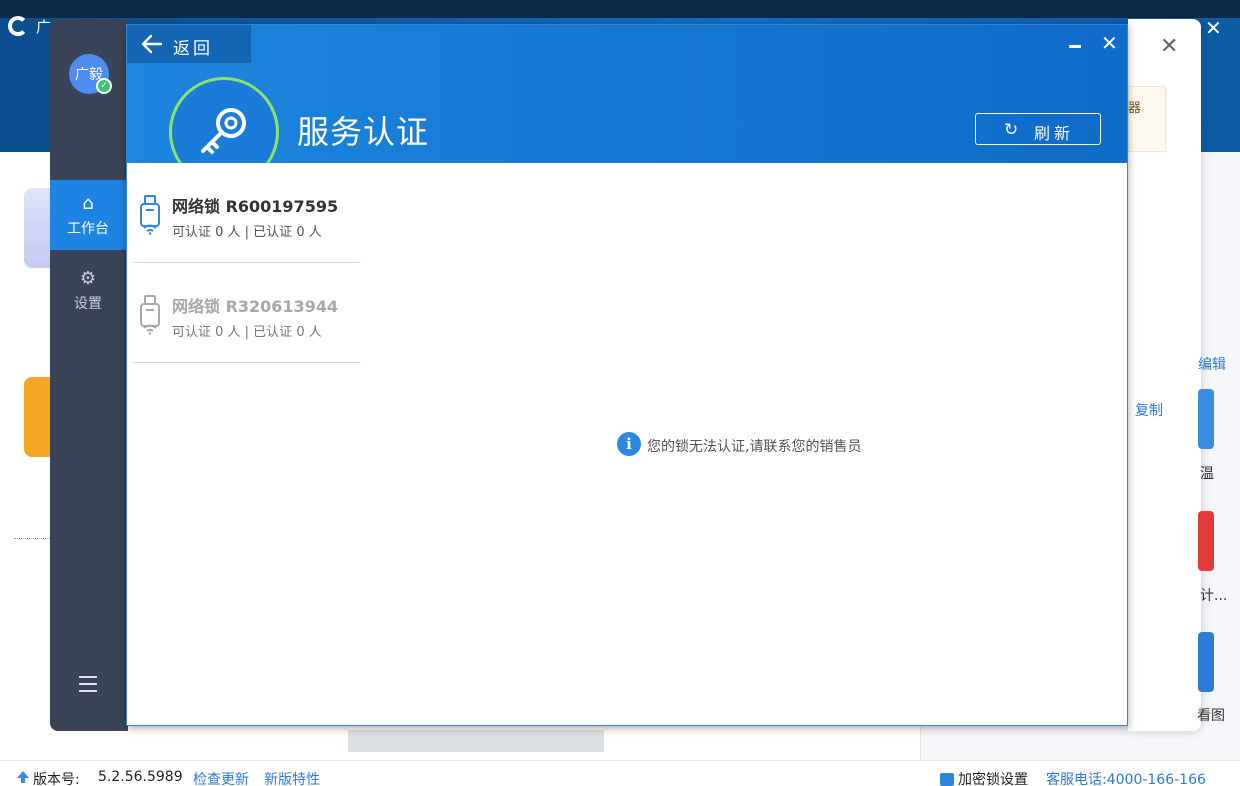 The width and height of the screenshot is (1240, 786). Describe the element at coordinates (1213, 28) in the screenshot. I see `background-close-icon: ✕` at that location.